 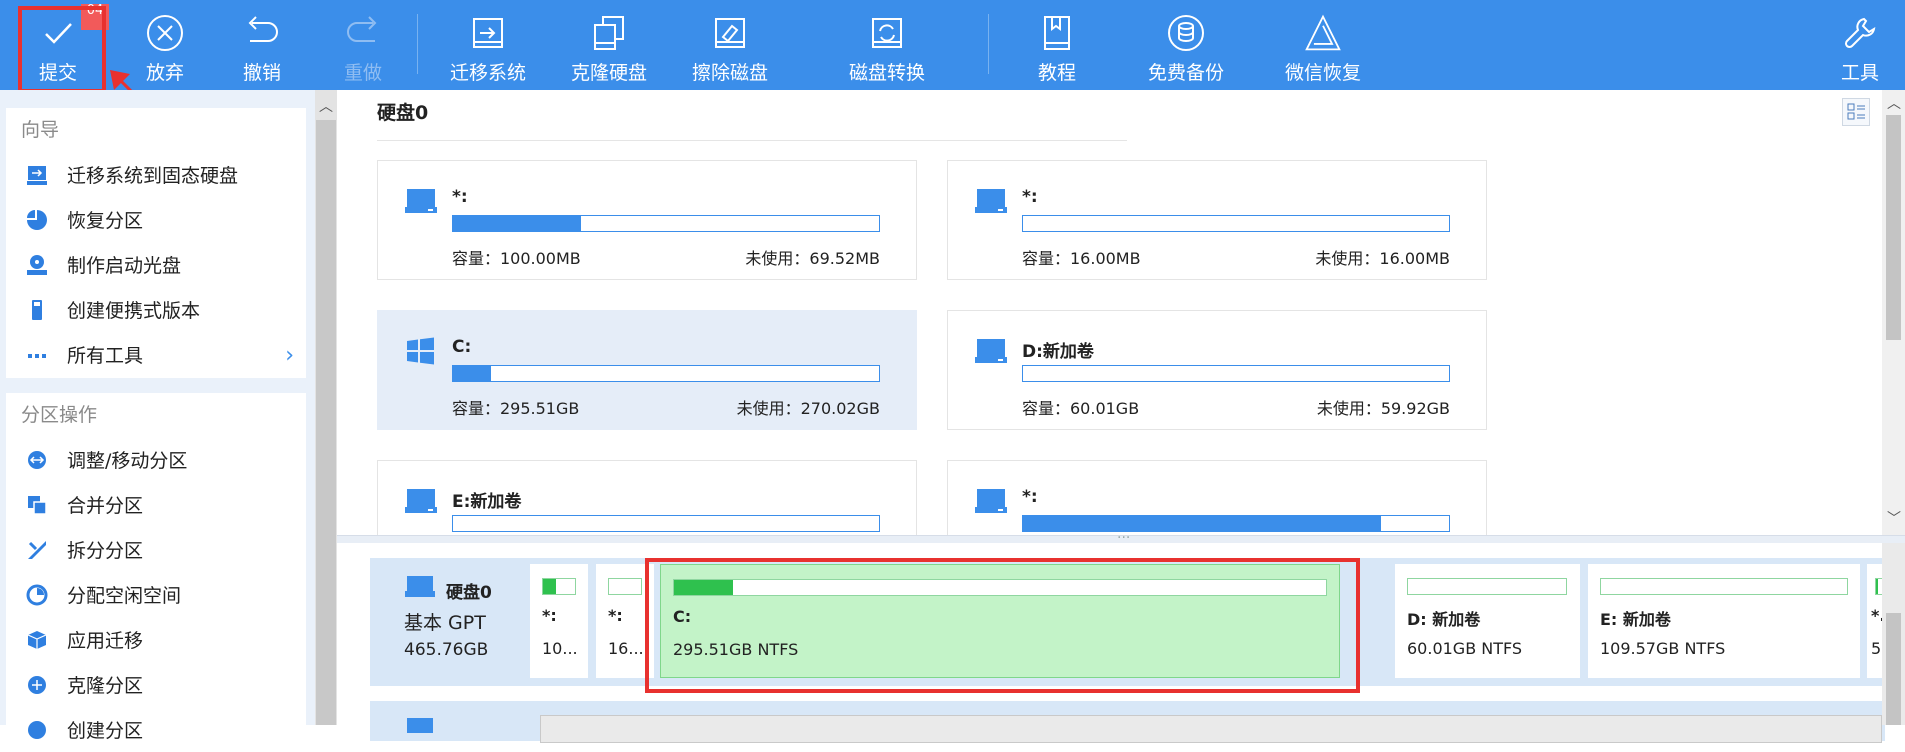 I want to click on partition-name: C:, so click(x=462, y=347).